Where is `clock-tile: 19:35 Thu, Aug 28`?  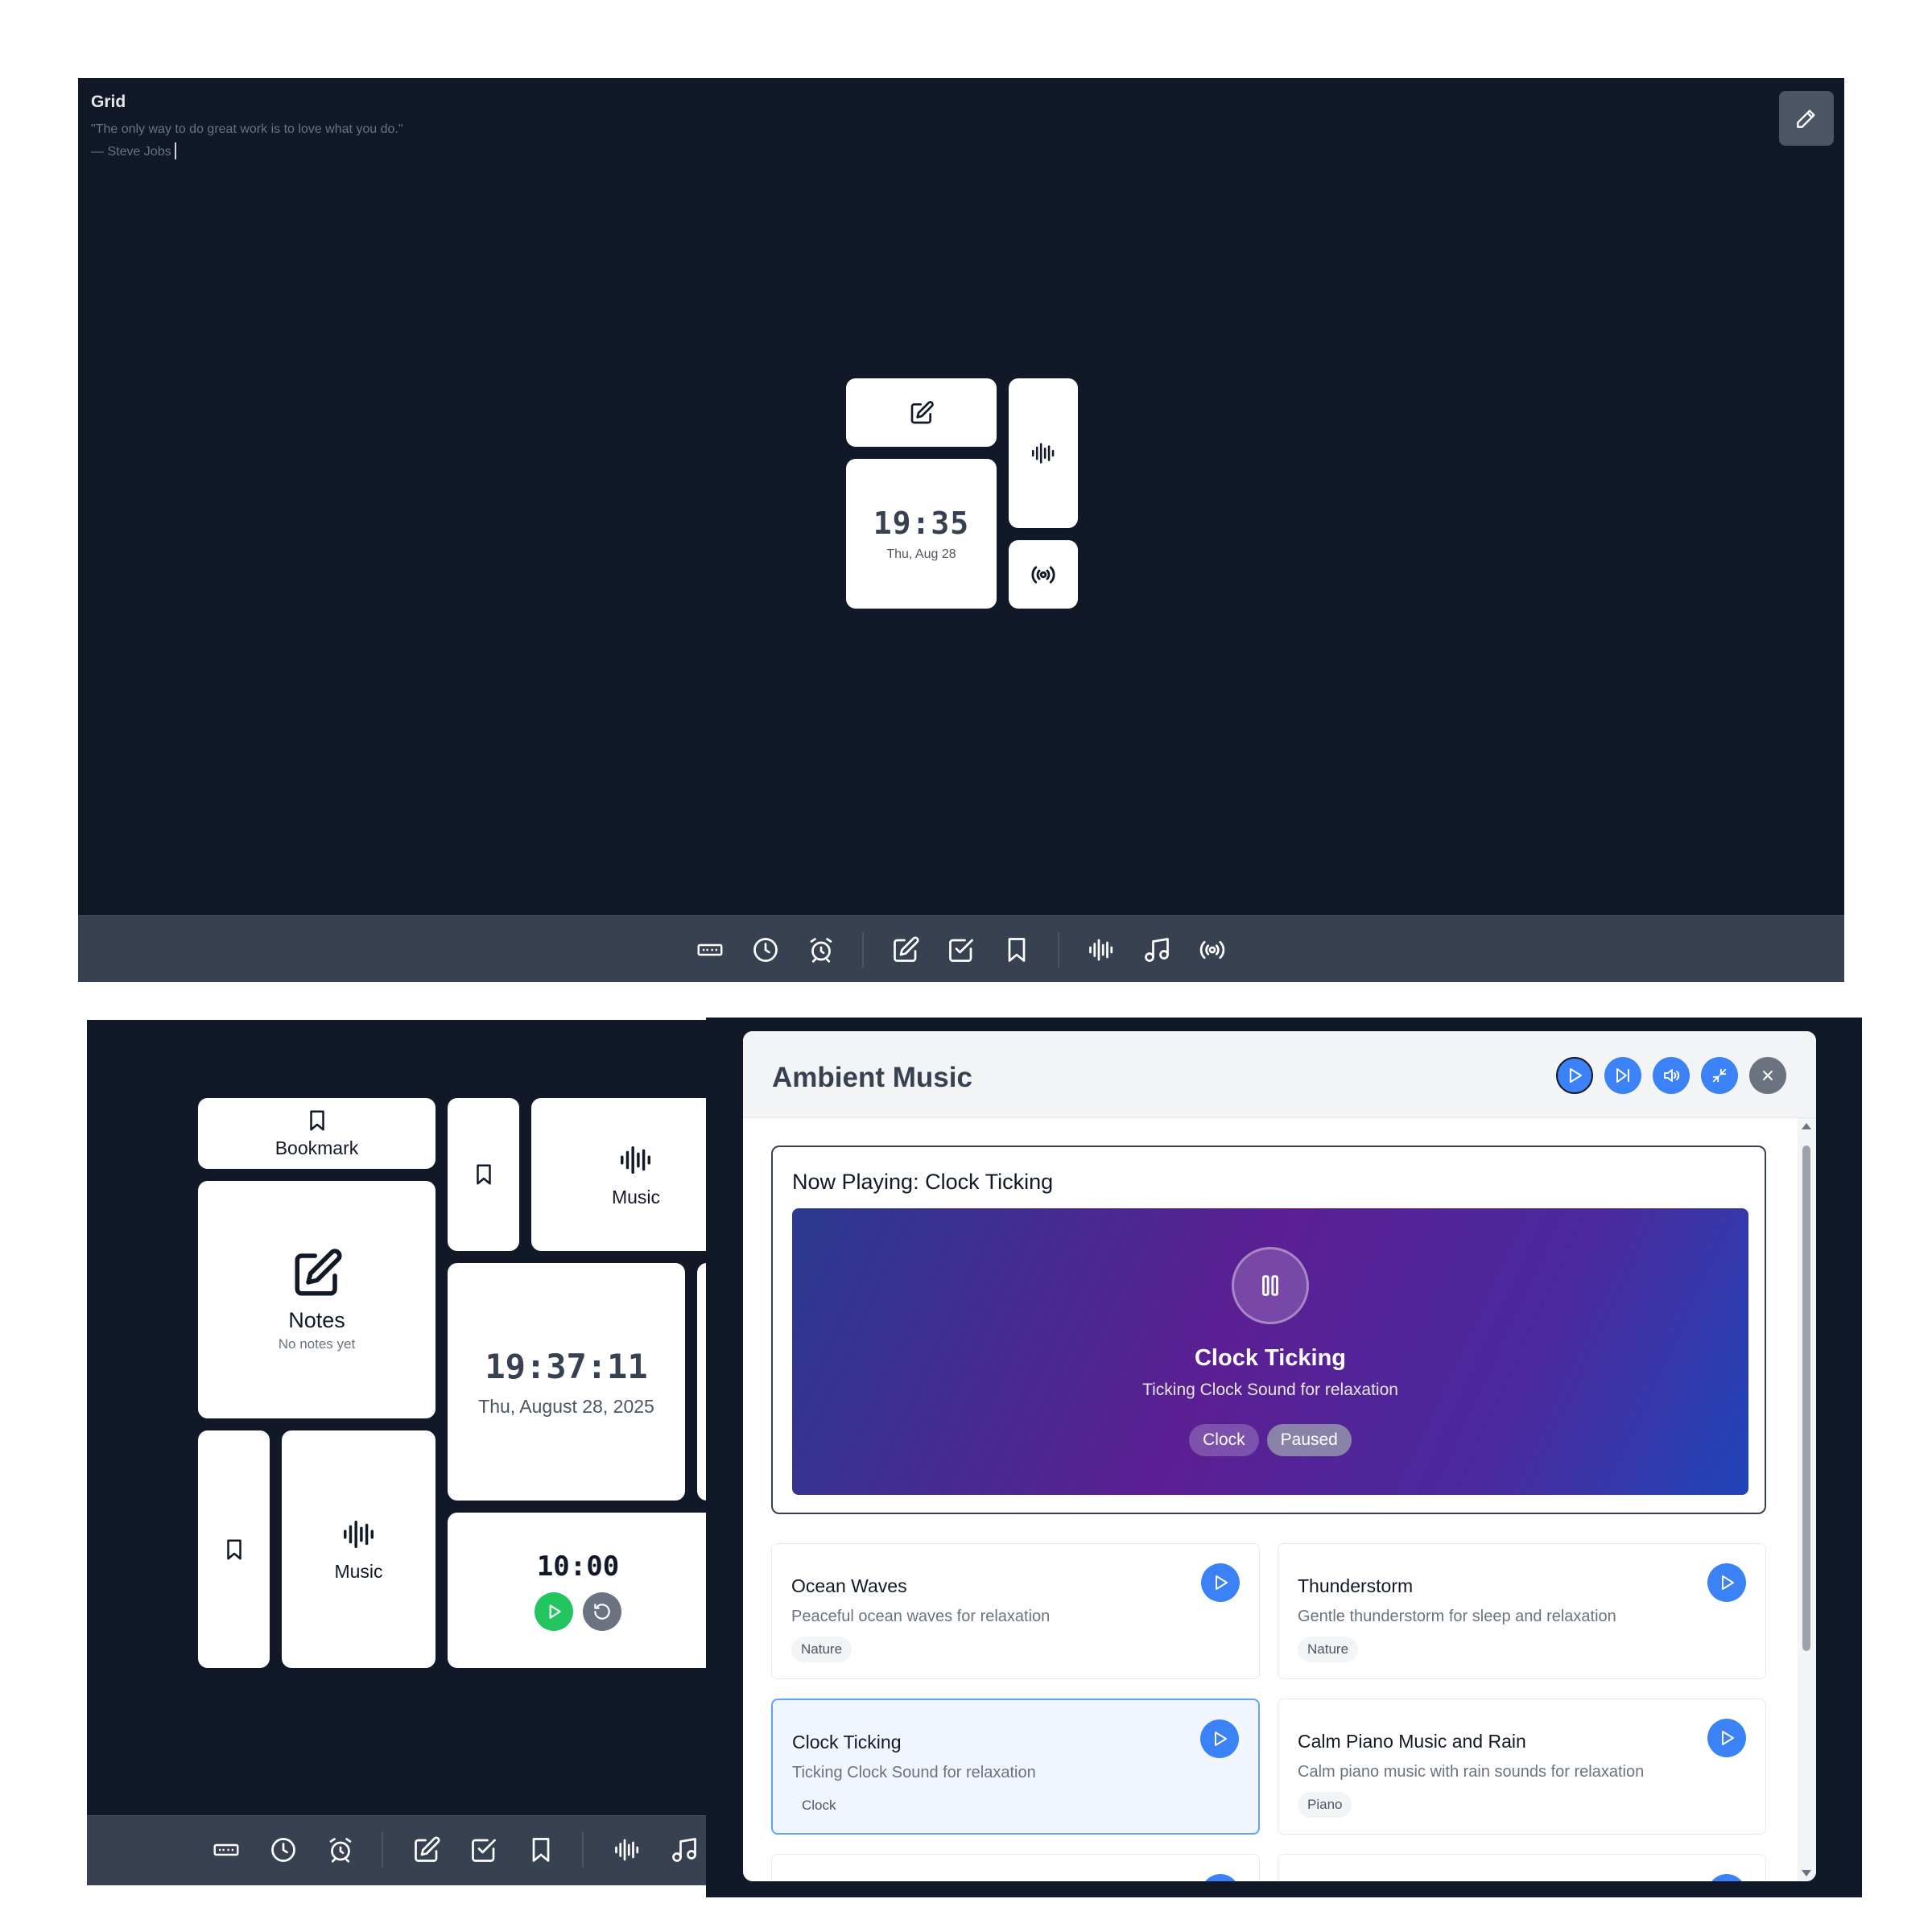
clock-tile: 19:35 Thu, Aug 28 is located at coordinates (921, 534).